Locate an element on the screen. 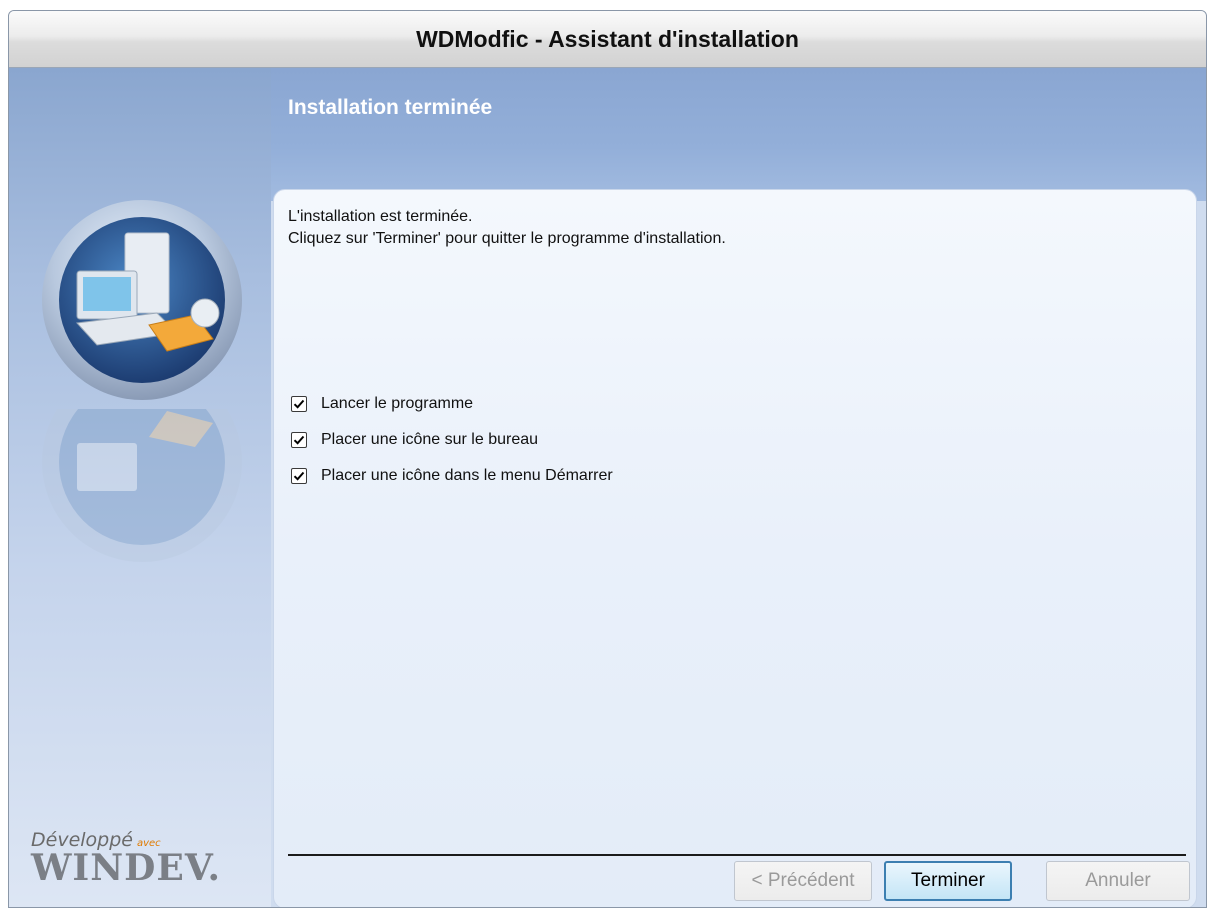 This screenshot has width=1211, height=911. option-start-menu-icon: Placer une icône dans le menu Démarrer is located at coordinates (452, 476).